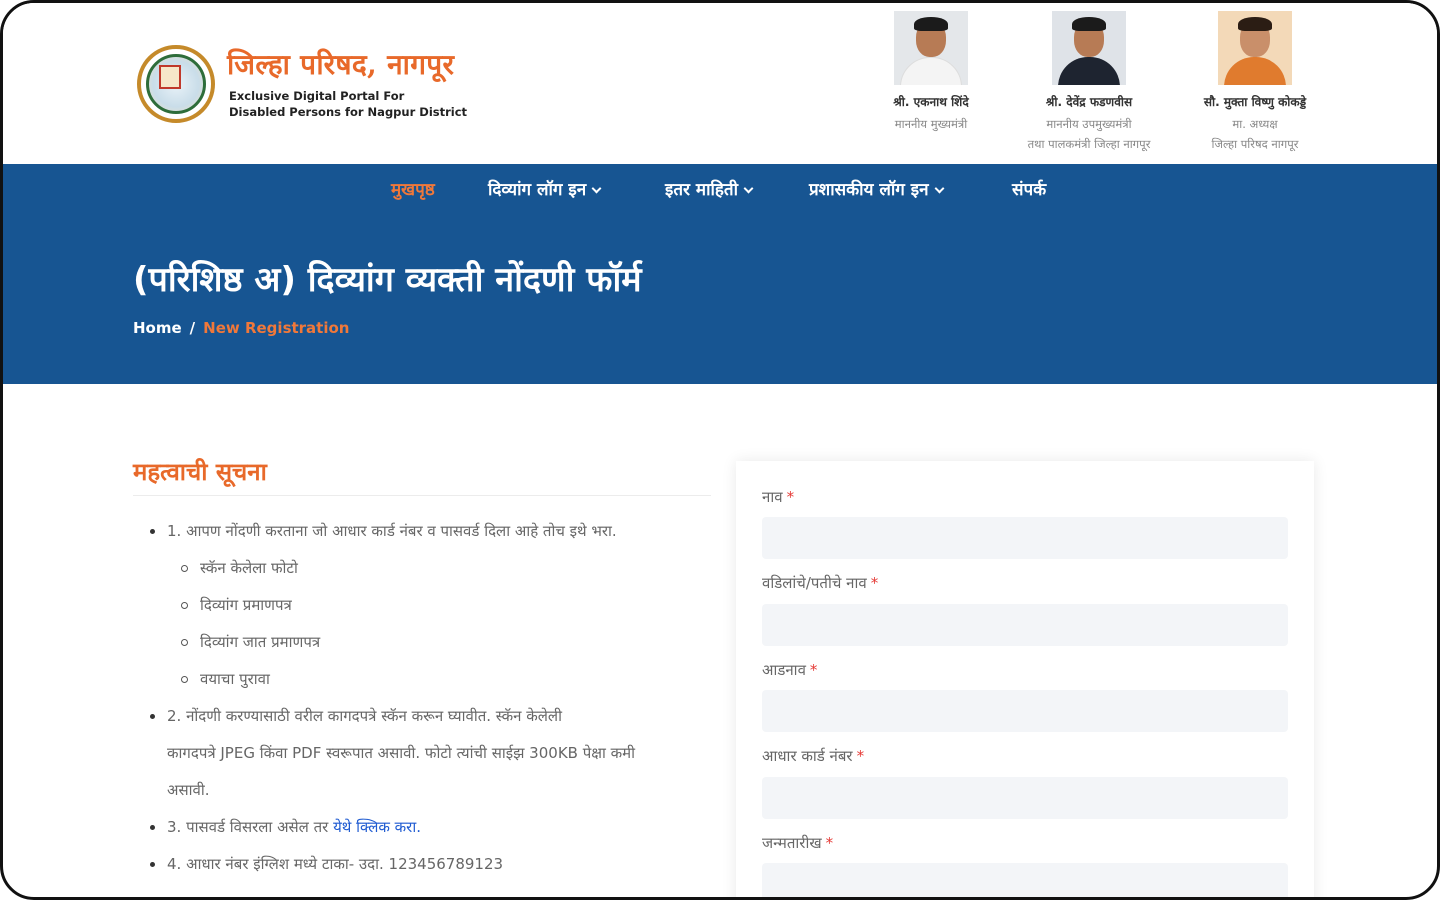  What do you see at coordinates (1255, 102) in the screenshot?
I see `leader-name: सौ. मुक्ता विष्णु कोकड्डे` at bounding box center [1255, 102].